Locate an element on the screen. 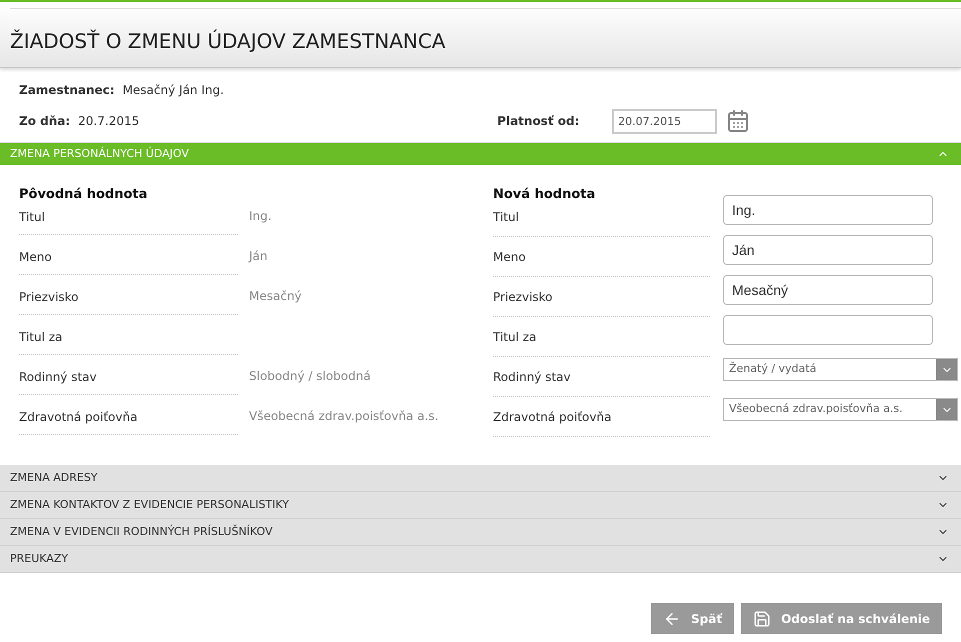 The height and width of the screenshot is (642, 961). valid-from-label: Platnosť od: is located at coordinates (538, 121).